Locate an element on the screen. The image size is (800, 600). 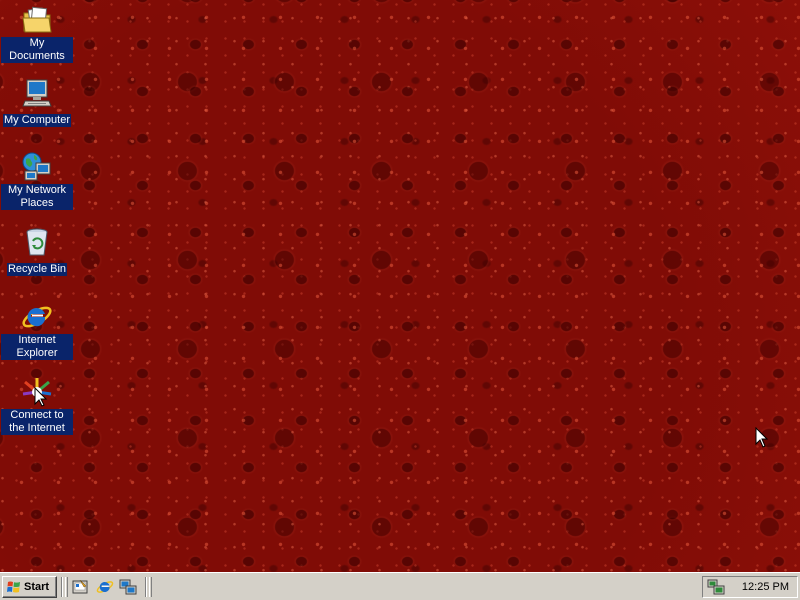
system-tray: 12:25 PM is located at coordinates (750, 587).